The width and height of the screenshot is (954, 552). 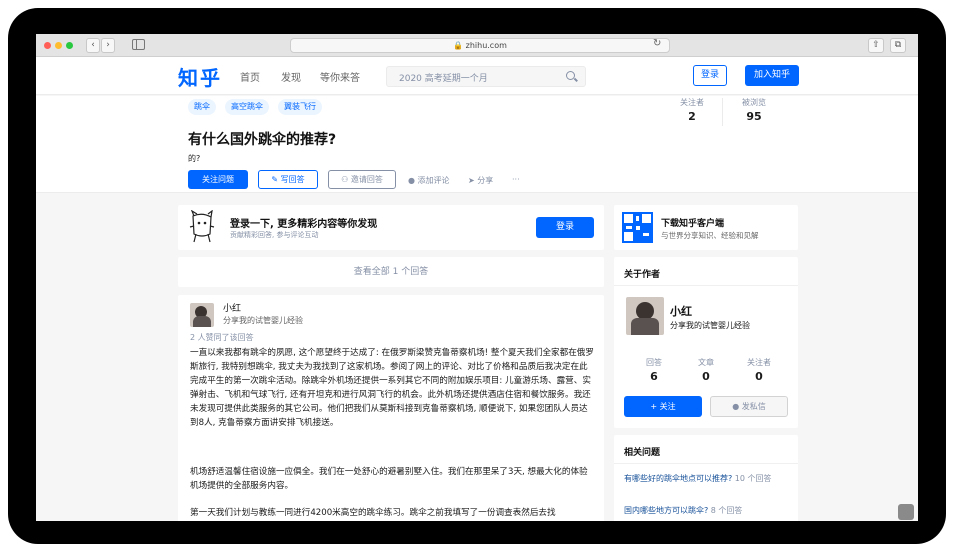 What do you see at coordinates (678, 478) in the screenshot?
I see `related-question-title: 有哪些好的跳伞地点可以推荐?` at bounding box center [678, 478].